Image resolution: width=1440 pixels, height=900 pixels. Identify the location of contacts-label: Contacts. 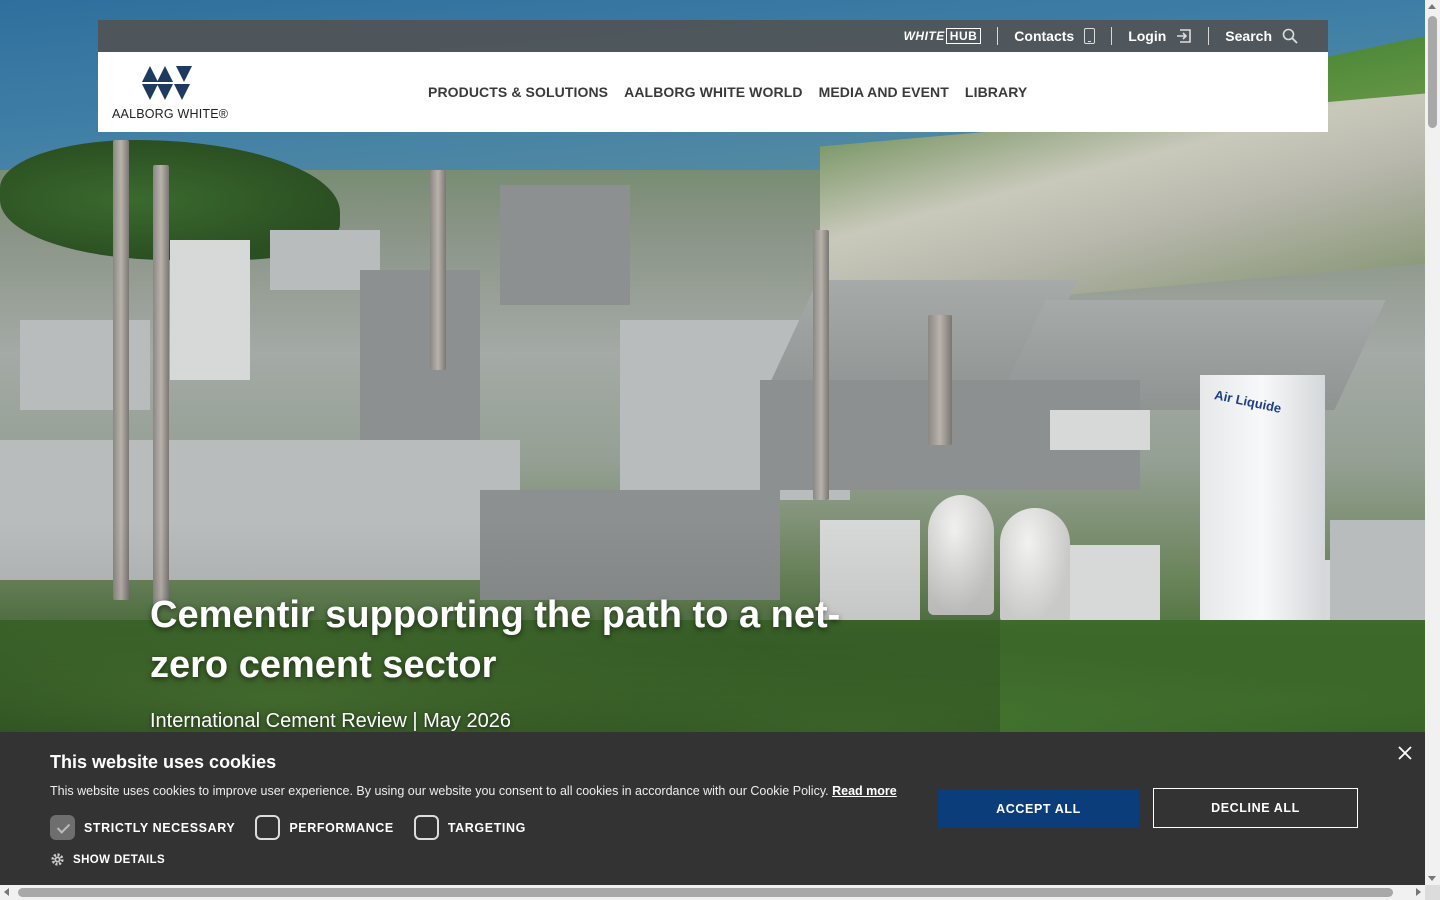
(1044, 36).